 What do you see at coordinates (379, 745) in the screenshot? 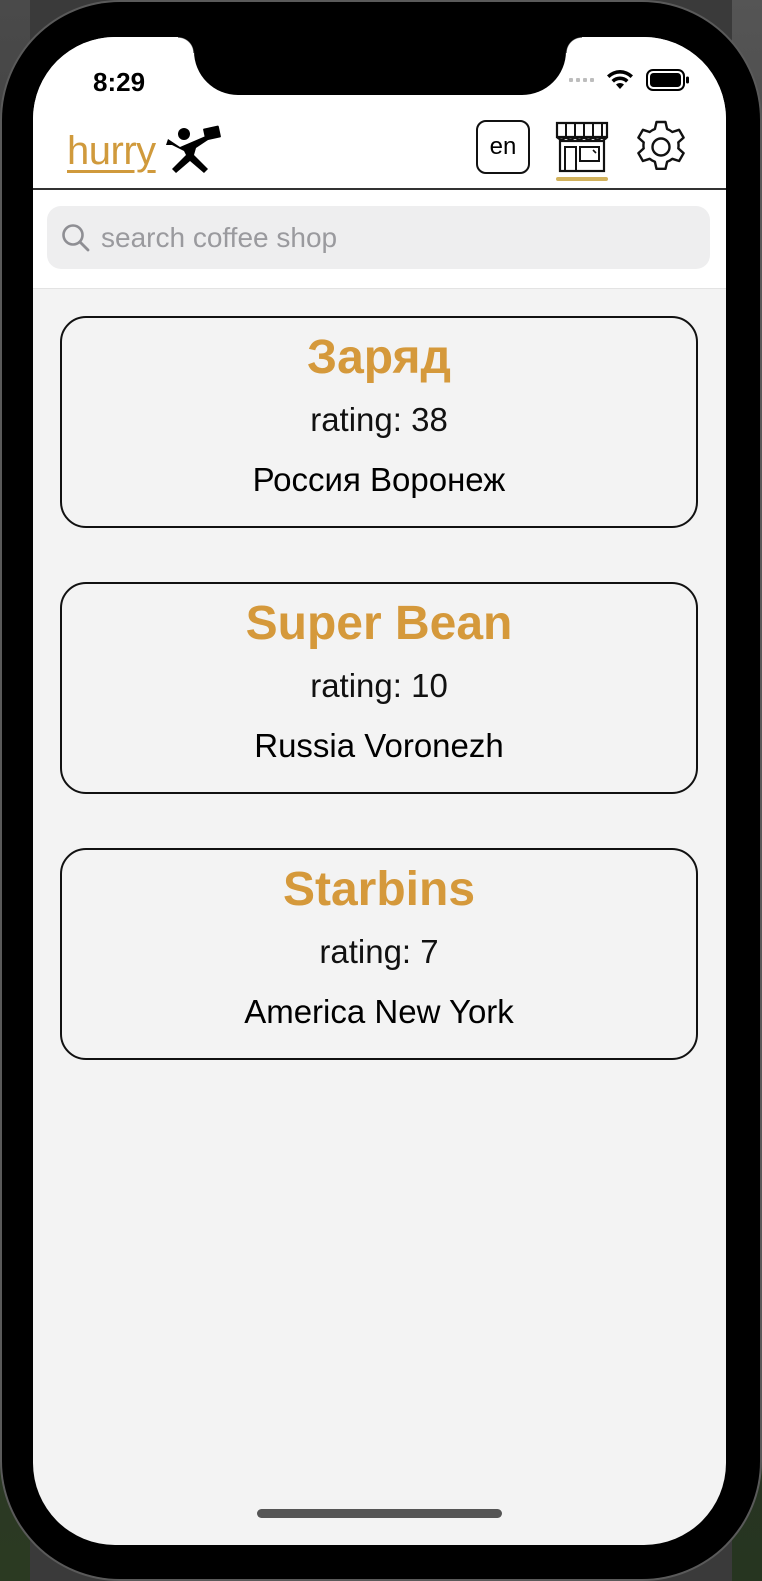
I see `shop-location: Russia Voronezh` at bounding box center [379, 745].